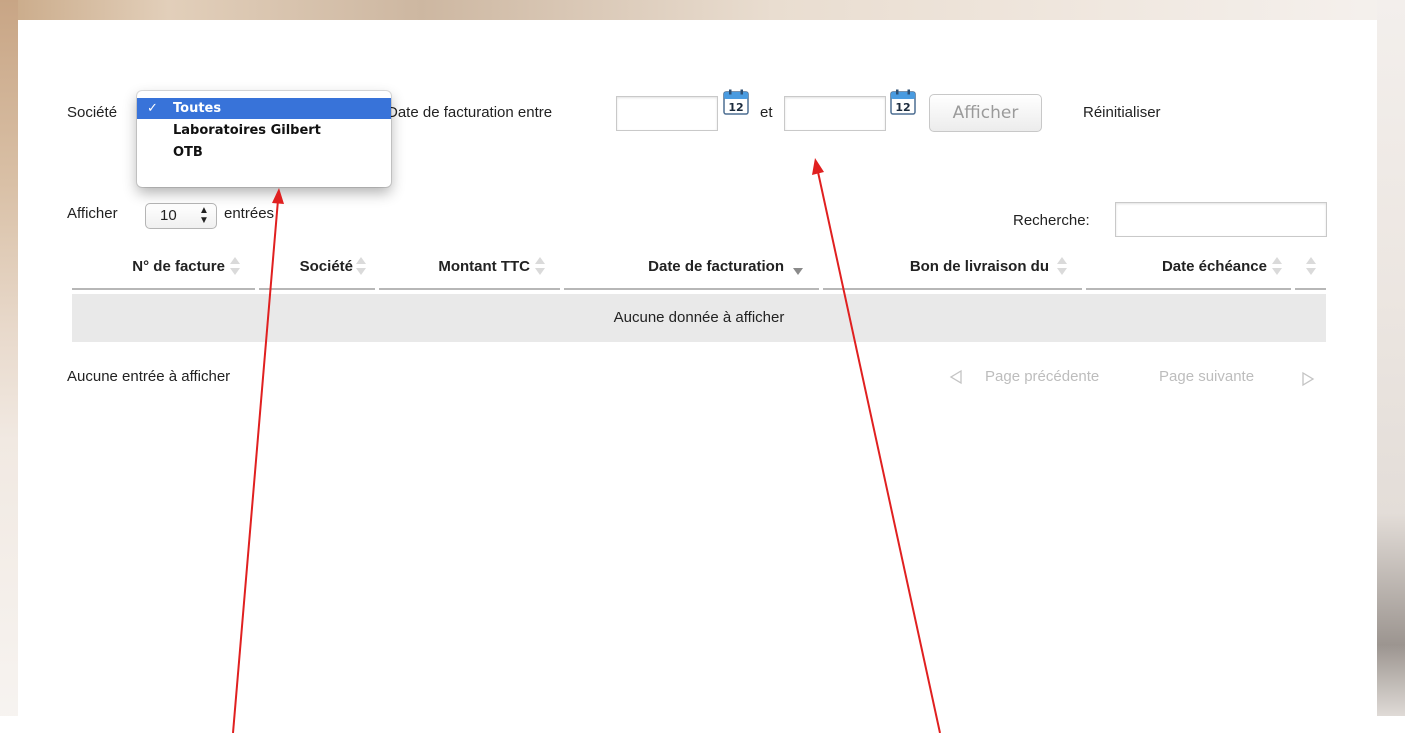  I want to click on societe-dropdown-menu: ✓ Toutes Laboratoires Gilbert OTB, so click(264, 139).